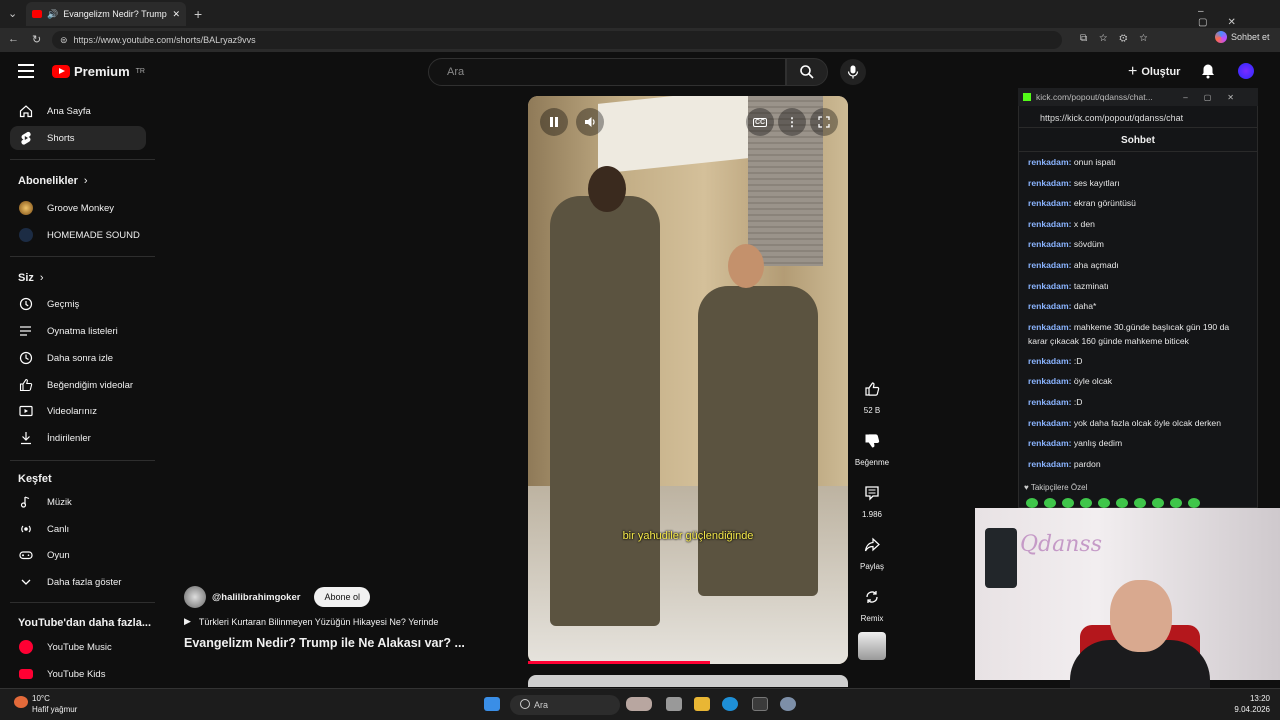 This screenshot has width=1280, height=720. Describe the element at coordinates (1113, 503) in the screenshot. I see `emote-bar` at that location.